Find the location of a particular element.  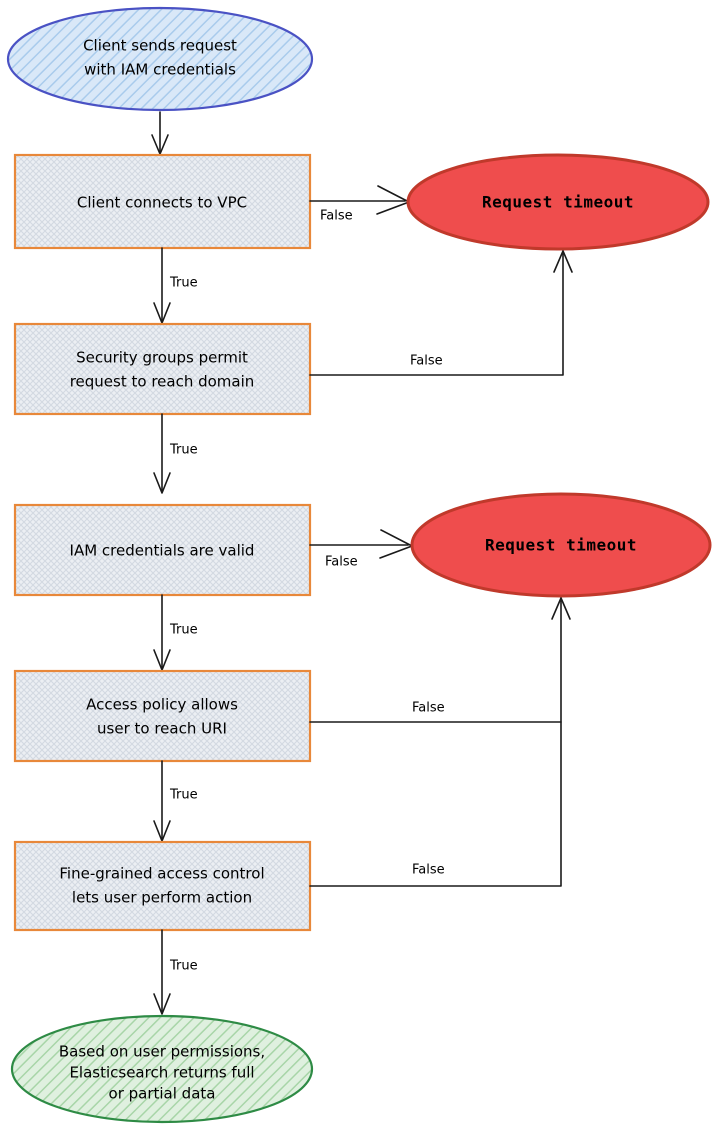

fgac-label-line-2: lets user perform action is located at coordinates (162, 898).